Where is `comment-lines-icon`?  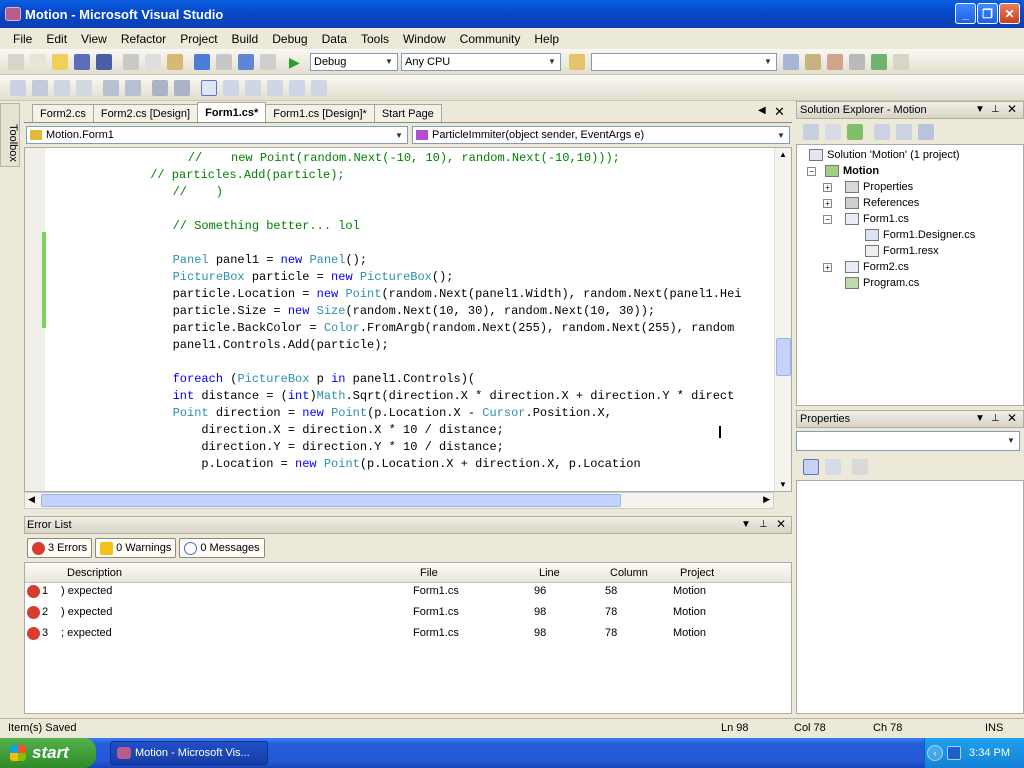
comment-lines-icon is located at coordinates (160, 87).